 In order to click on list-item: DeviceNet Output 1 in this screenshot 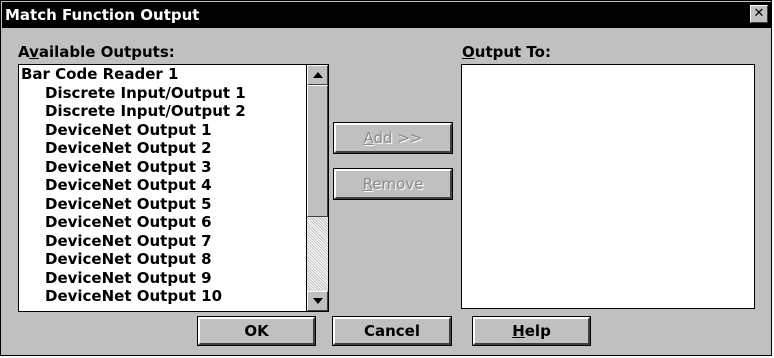, I will do `click(162, 130)`.